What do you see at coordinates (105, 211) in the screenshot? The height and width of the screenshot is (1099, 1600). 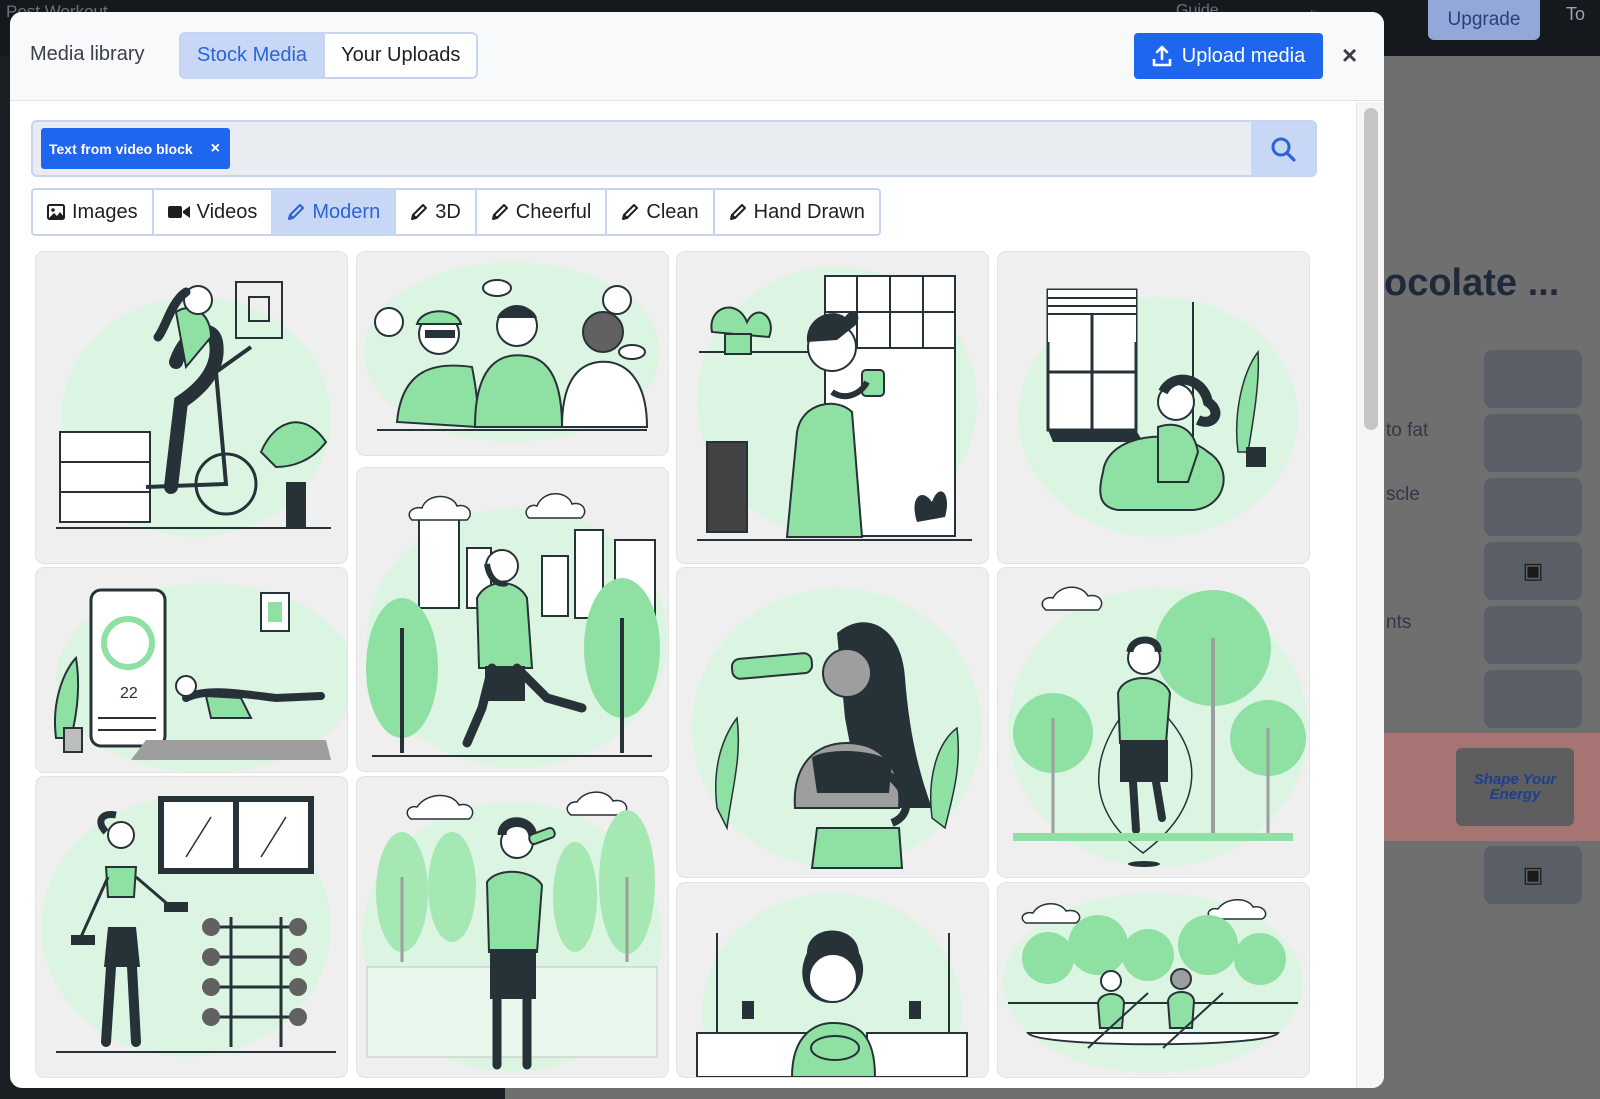 I see `filter-label: Images` at bounding box center [105, 211].